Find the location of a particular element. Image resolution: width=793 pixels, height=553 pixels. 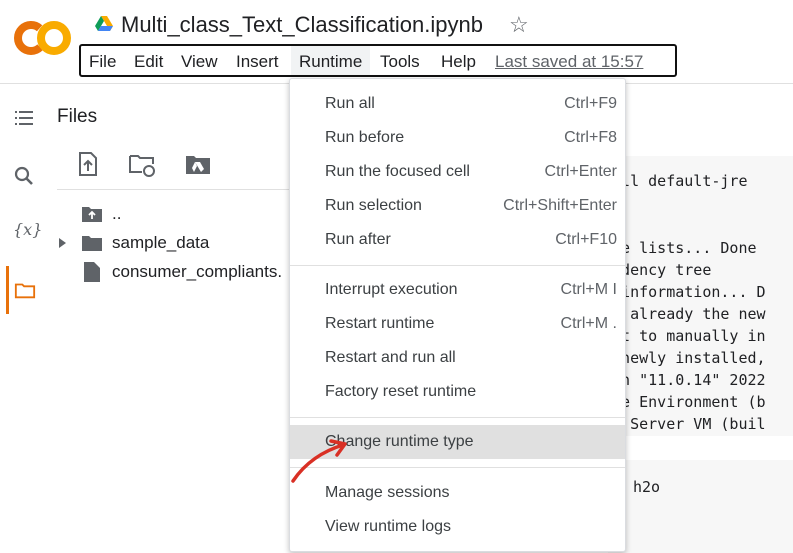

menu-item-interrupt-execution: Interrupt execution Ctrl+M I is located at coordinates (457, 290).